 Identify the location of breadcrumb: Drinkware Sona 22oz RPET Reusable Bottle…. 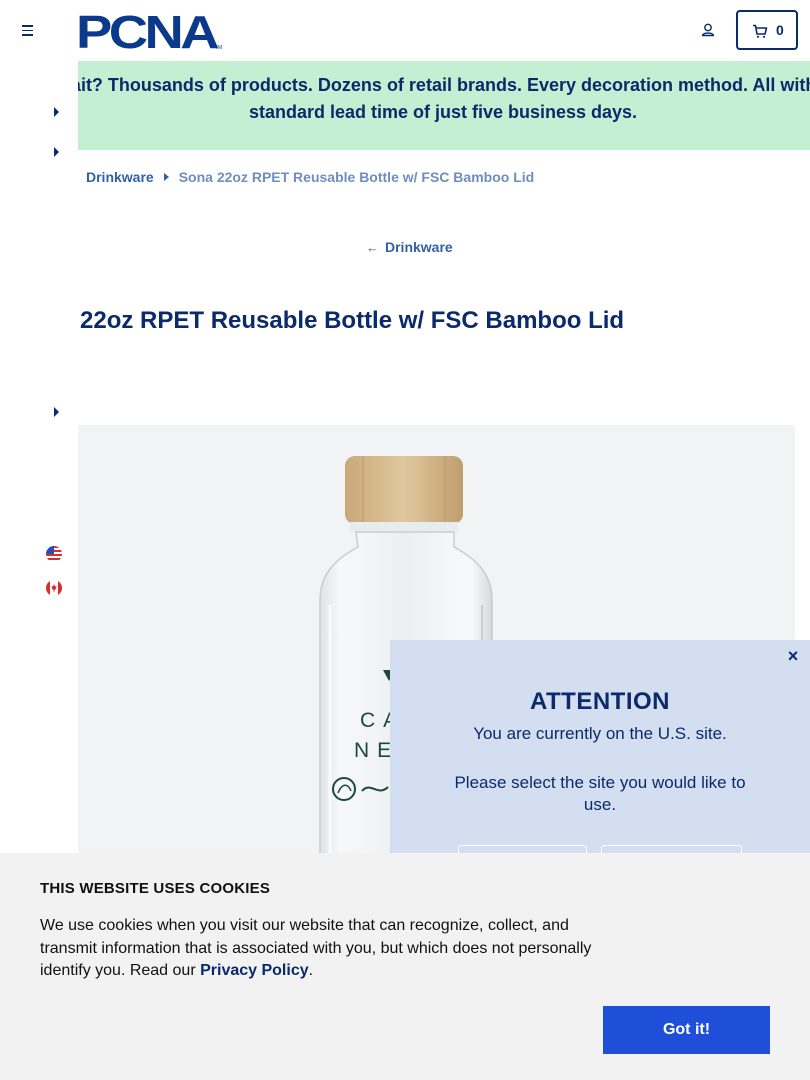
(310, 177).